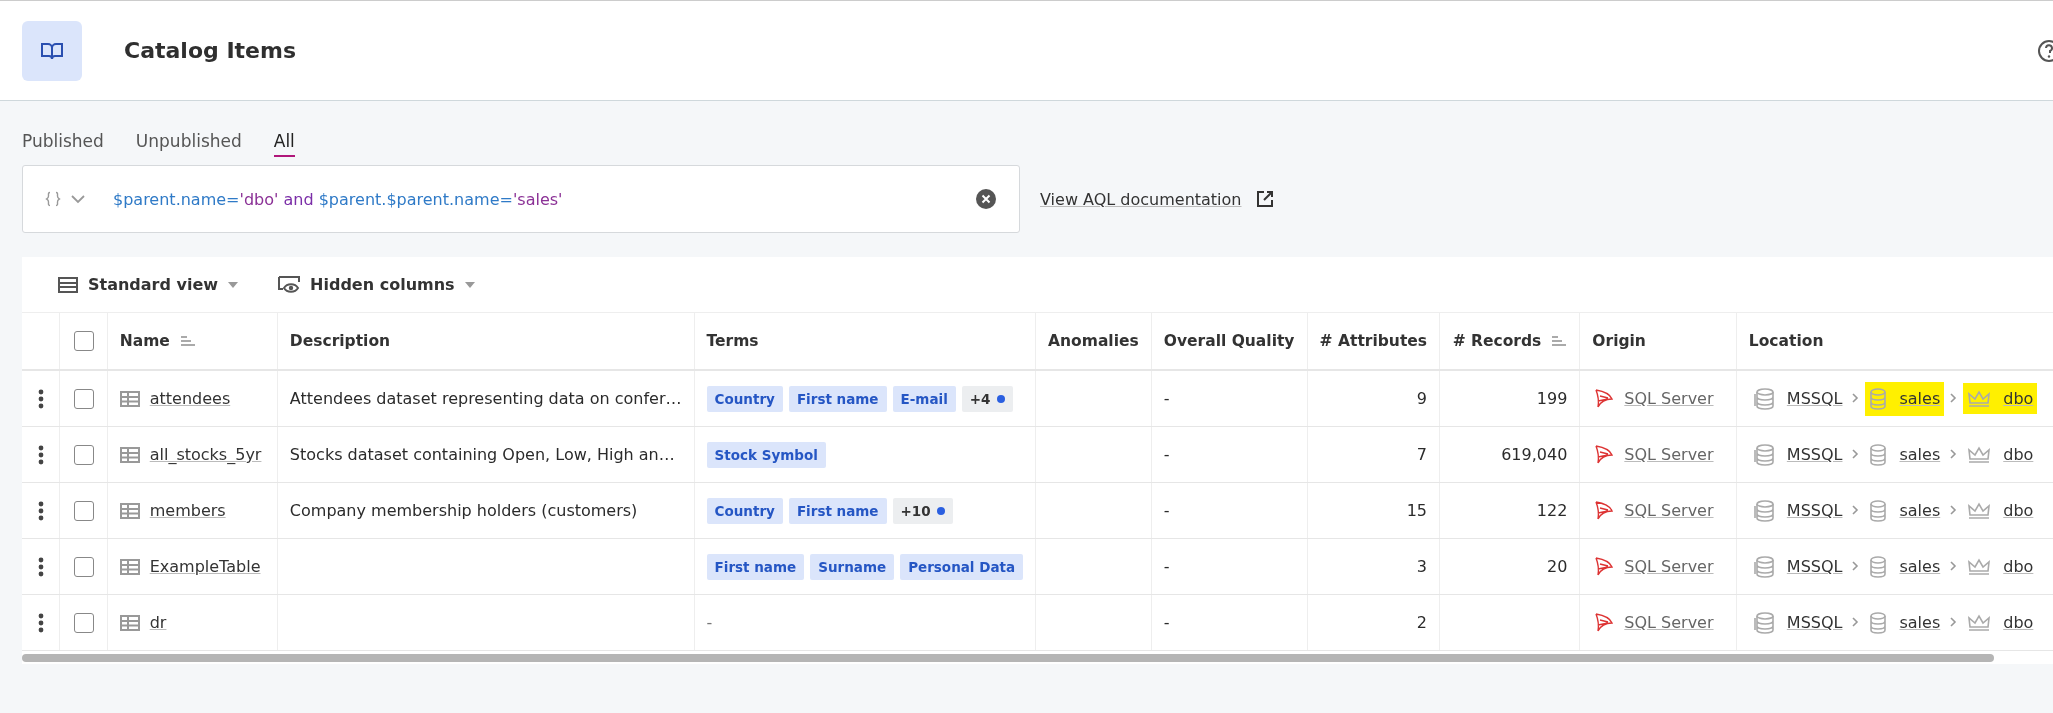 Image resolution: width=2053 pixels, height=713 pixels. I want to click on column-header: Origin, so click(1619, 341).